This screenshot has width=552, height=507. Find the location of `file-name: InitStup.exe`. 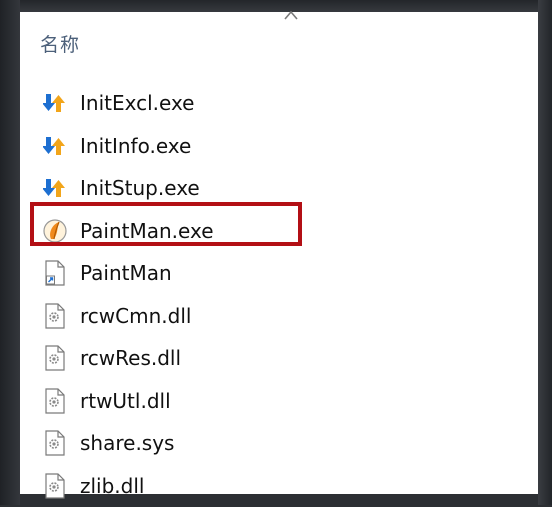

file-name: InitStup.exe is located at coordinates (140, 188).